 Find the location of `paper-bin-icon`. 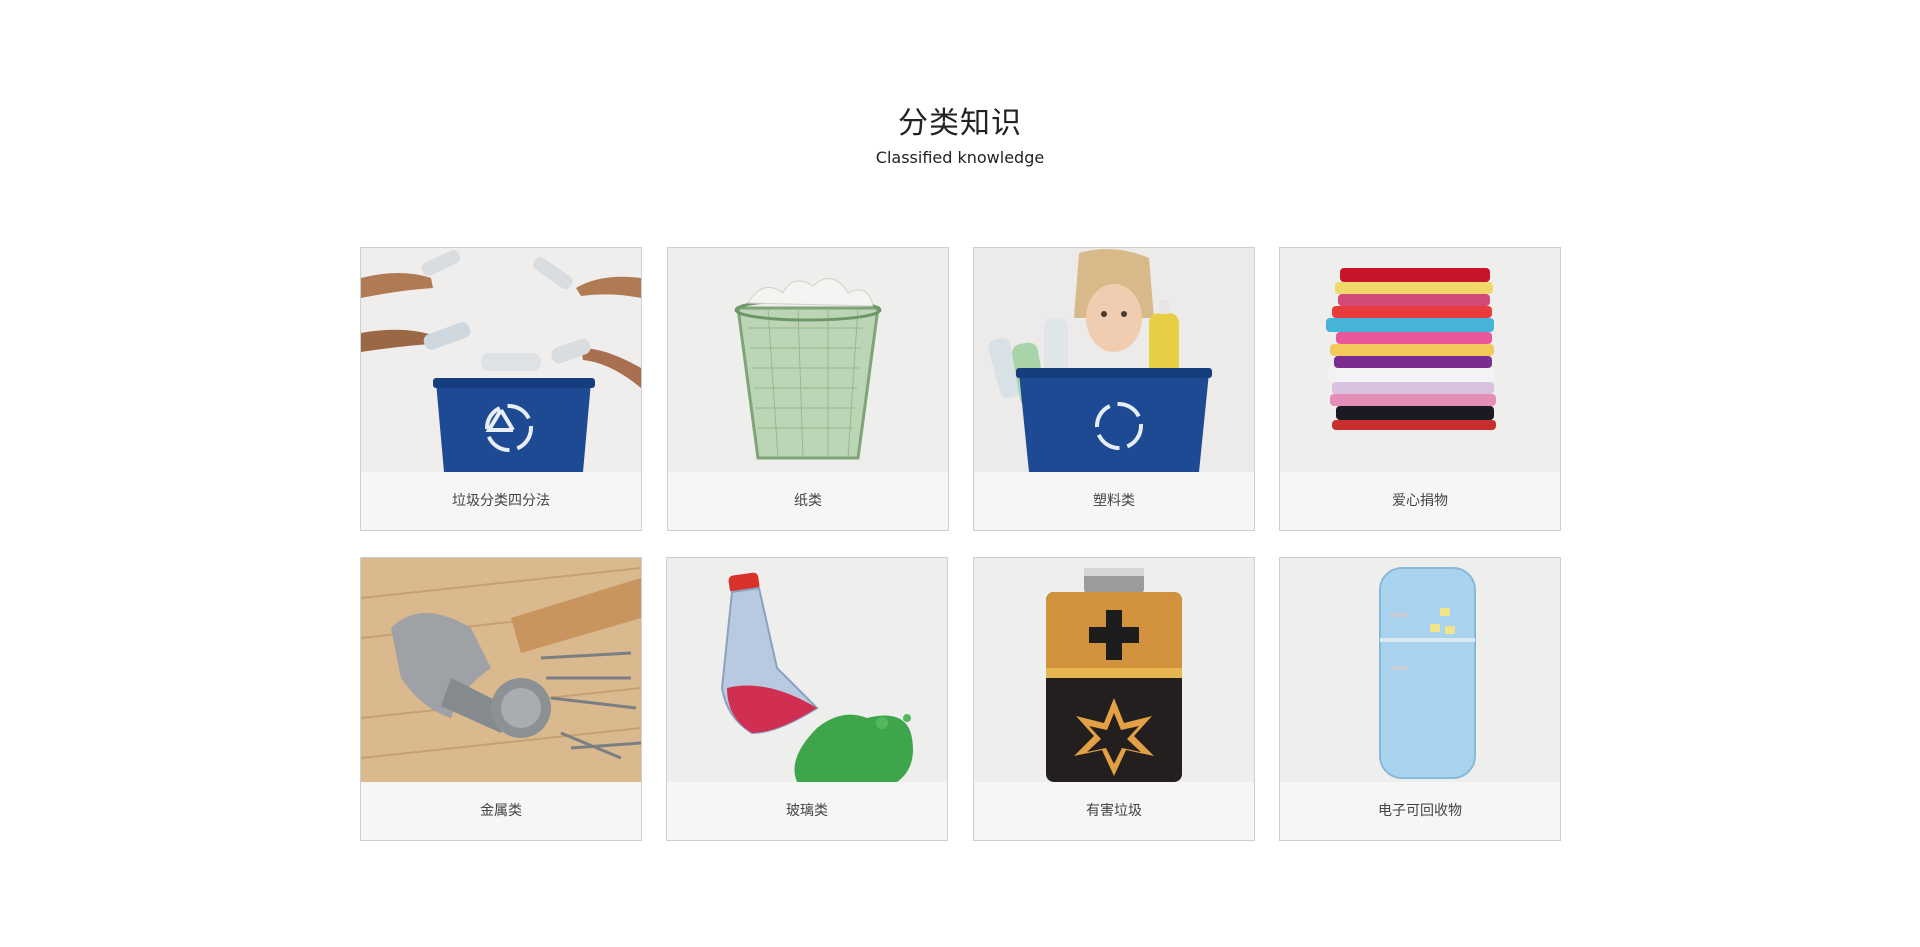

paper-bin-icon is located at coordinates (808, 360).